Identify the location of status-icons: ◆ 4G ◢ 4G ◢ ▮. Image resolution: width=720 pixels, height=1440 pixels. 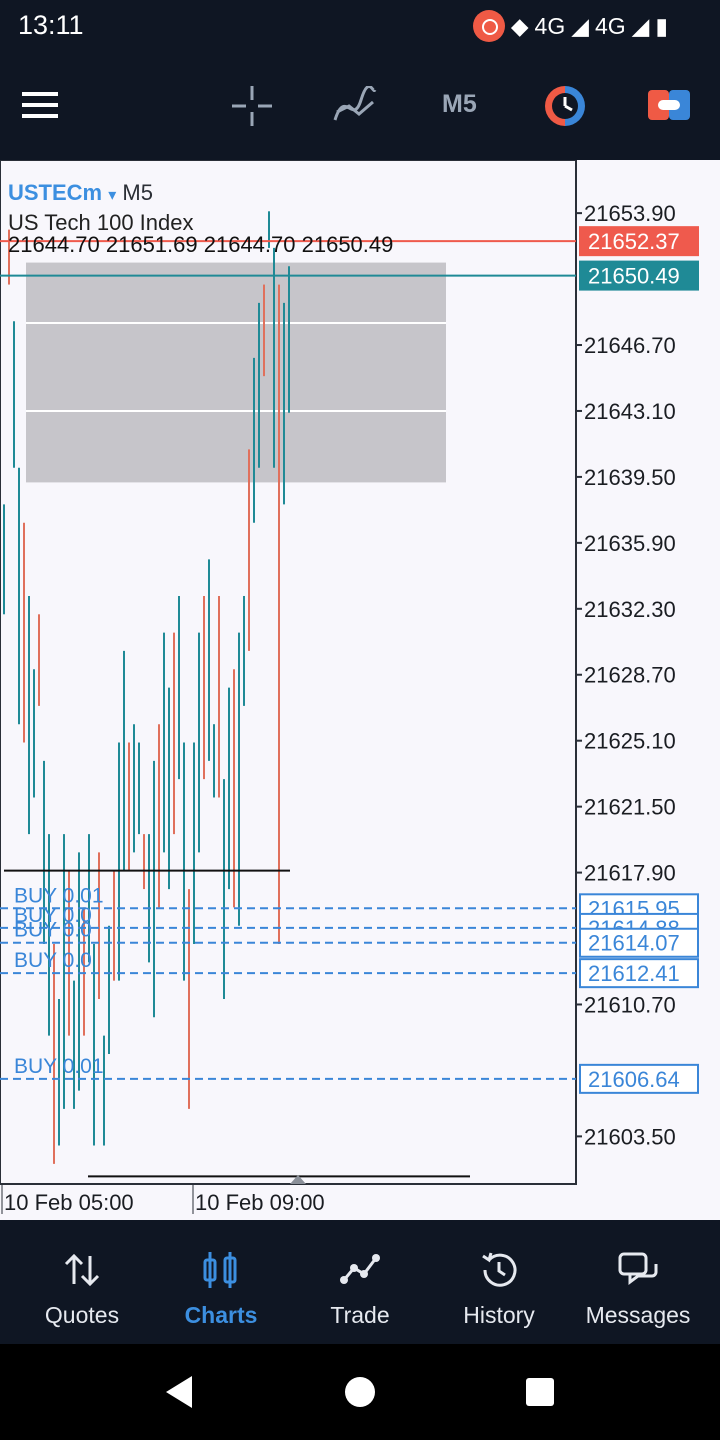
(570, 26).